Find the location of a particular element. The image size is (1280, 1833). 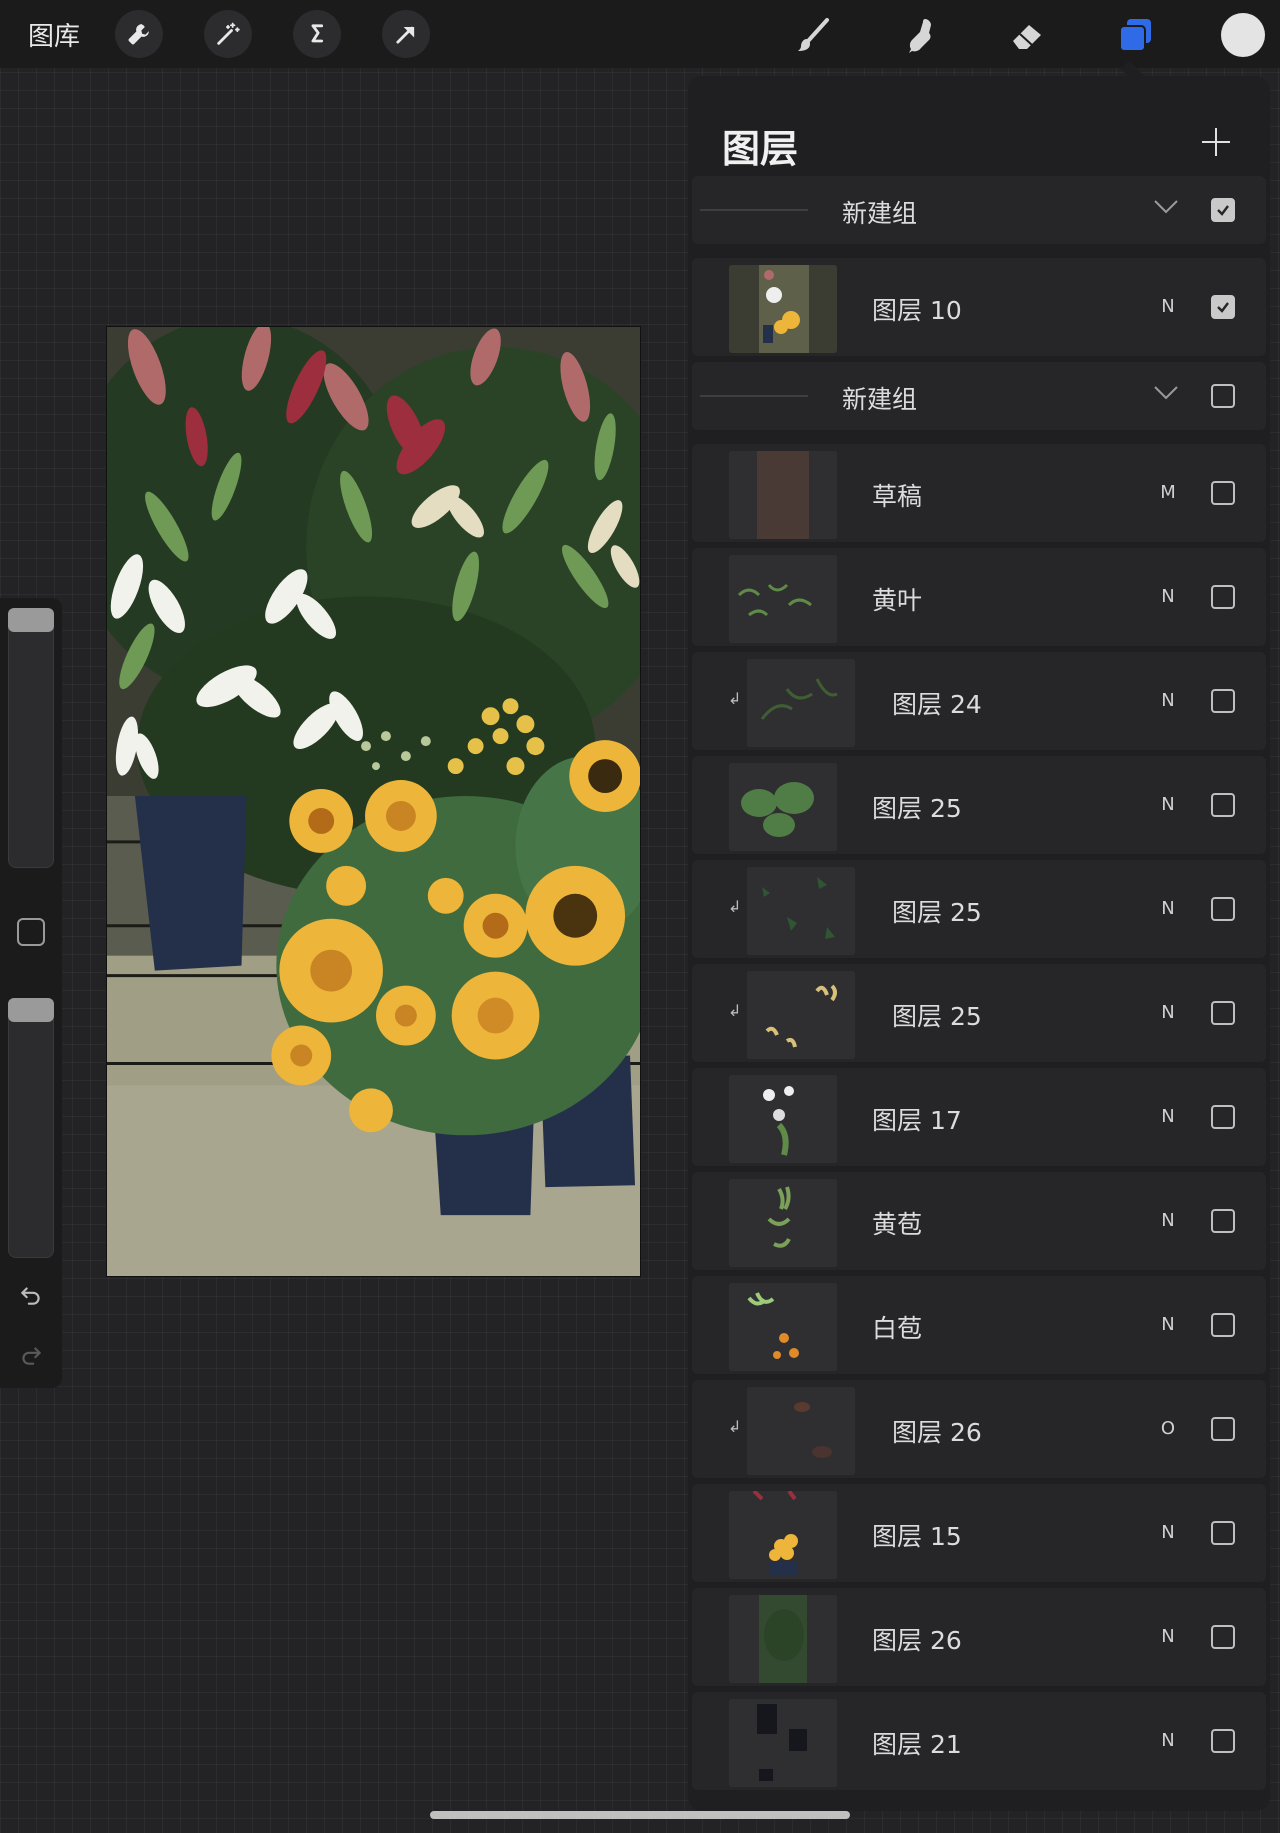

layer-row: 草稿 M is located at coordinates (979, 493).